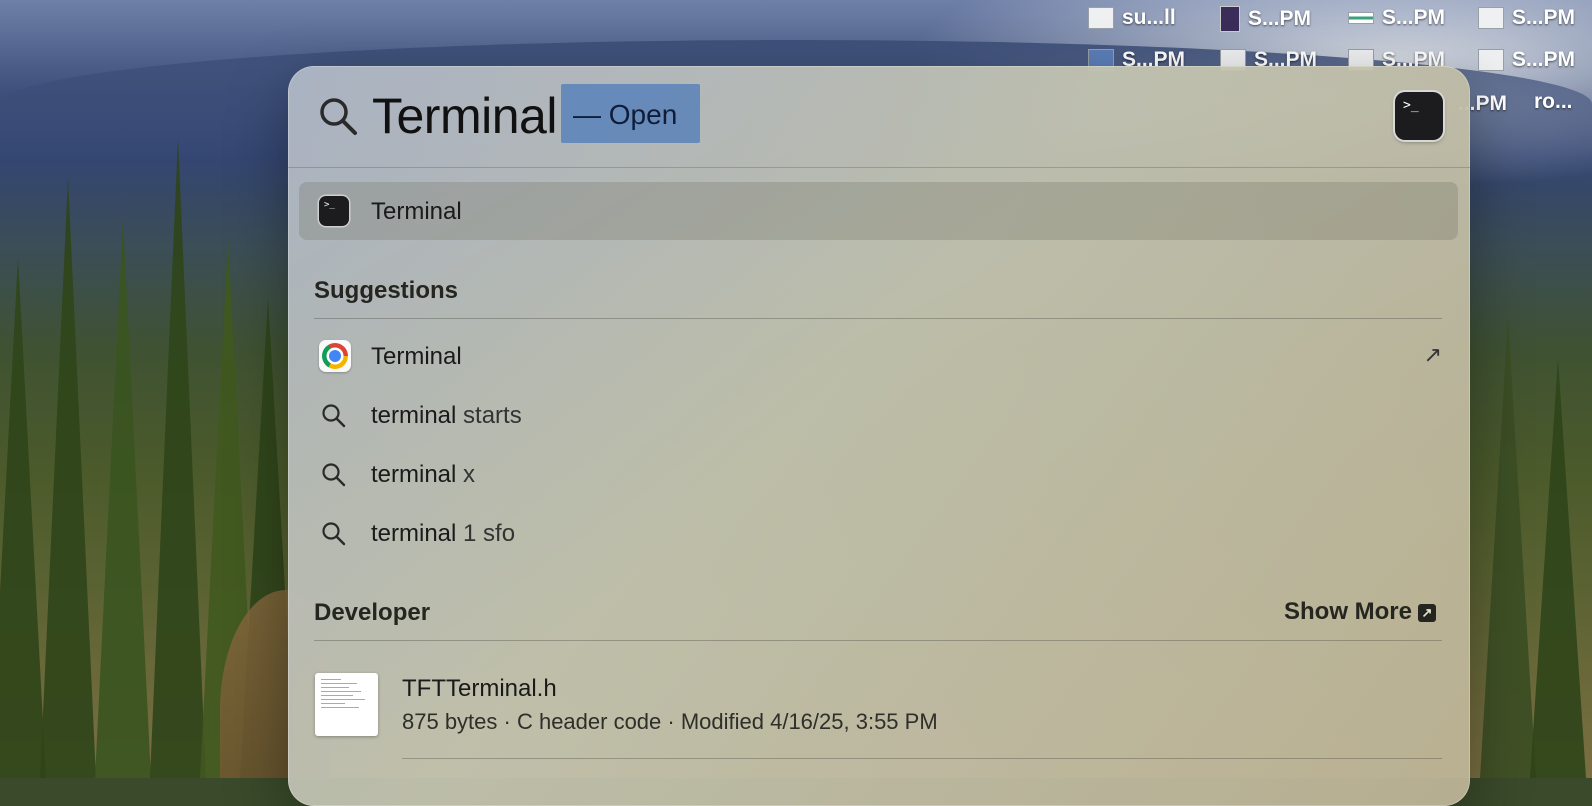 This screenshot has height=806, width=1592. What do you see at coordinates (372, 612) in the screenshot?
I see `developer-heading: Developer` at bounding box center [372, 612].